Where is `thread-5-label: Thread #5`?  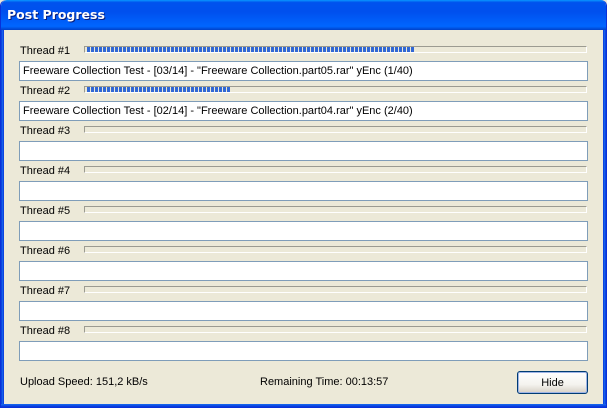 thread-5-label: Thread #5 is located at coordinates (45, 211).